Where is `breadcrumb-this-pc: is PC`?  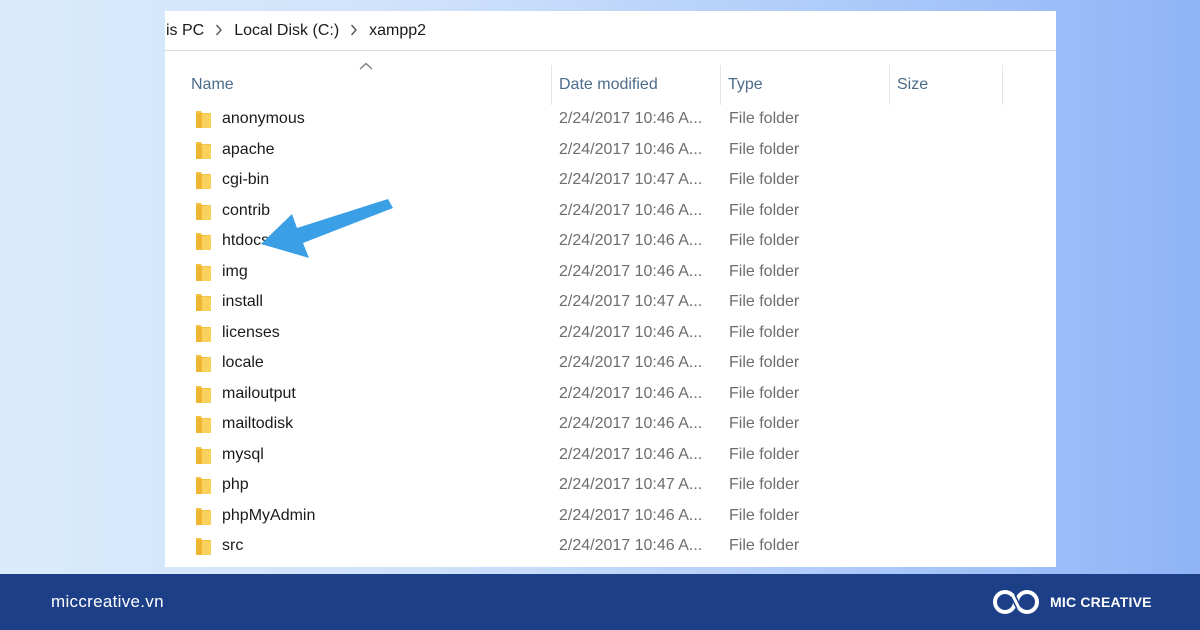 breadcrumb-this-pc: is PC is located at coordinates (185, 31).